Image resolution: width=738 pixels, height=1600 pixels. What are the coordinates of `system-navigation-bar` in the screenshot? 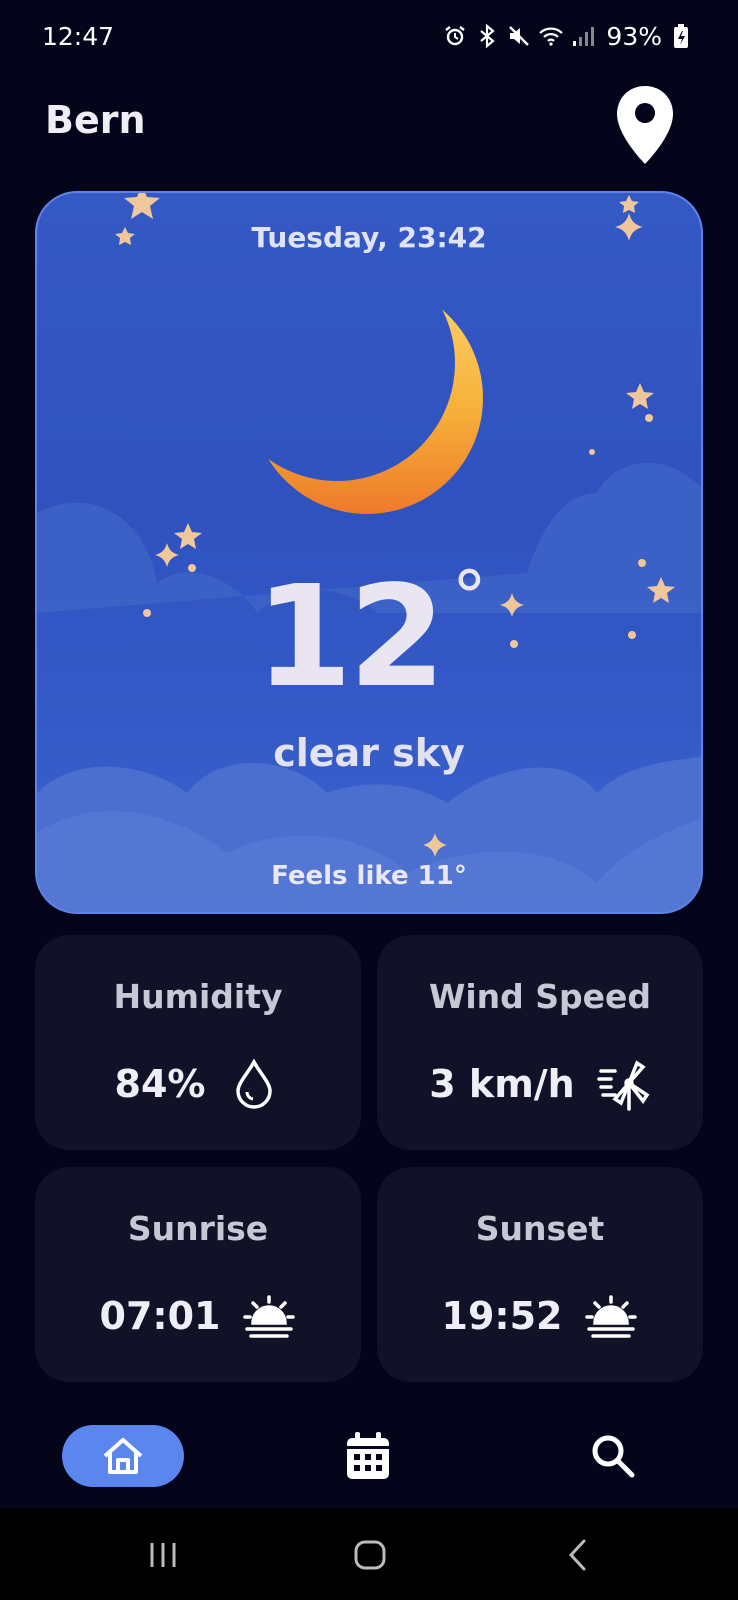 It's located at (369, 1554).